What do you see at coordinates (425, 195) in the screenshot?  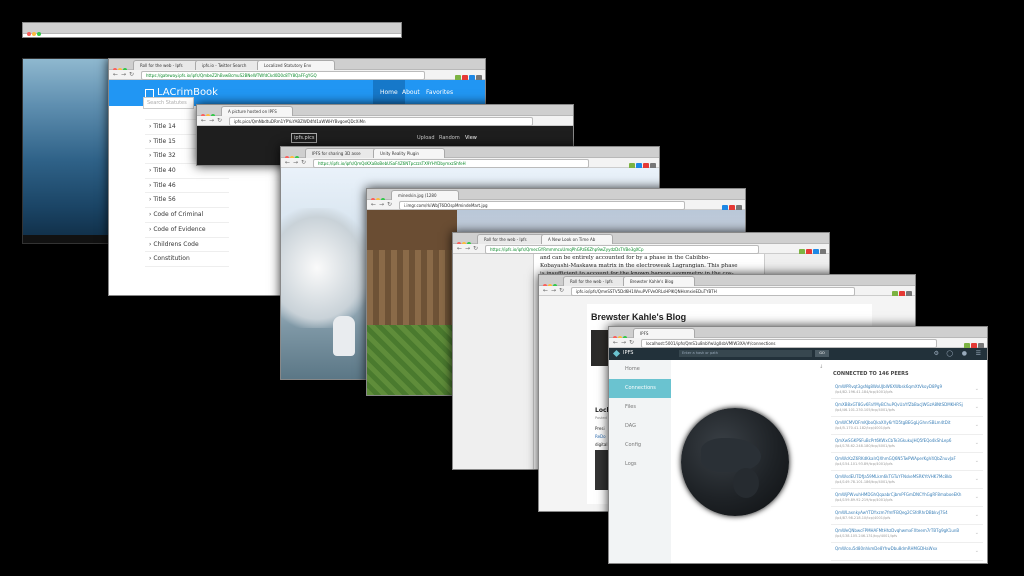 I see `tab-mineskin: mineskin.jpg (1280` at bounding box center [425, 195].